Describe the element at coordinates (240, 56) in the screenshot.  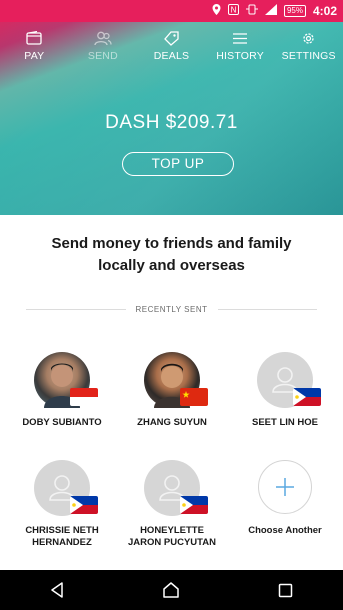
I see `tab-label: HISTORY` at that location.